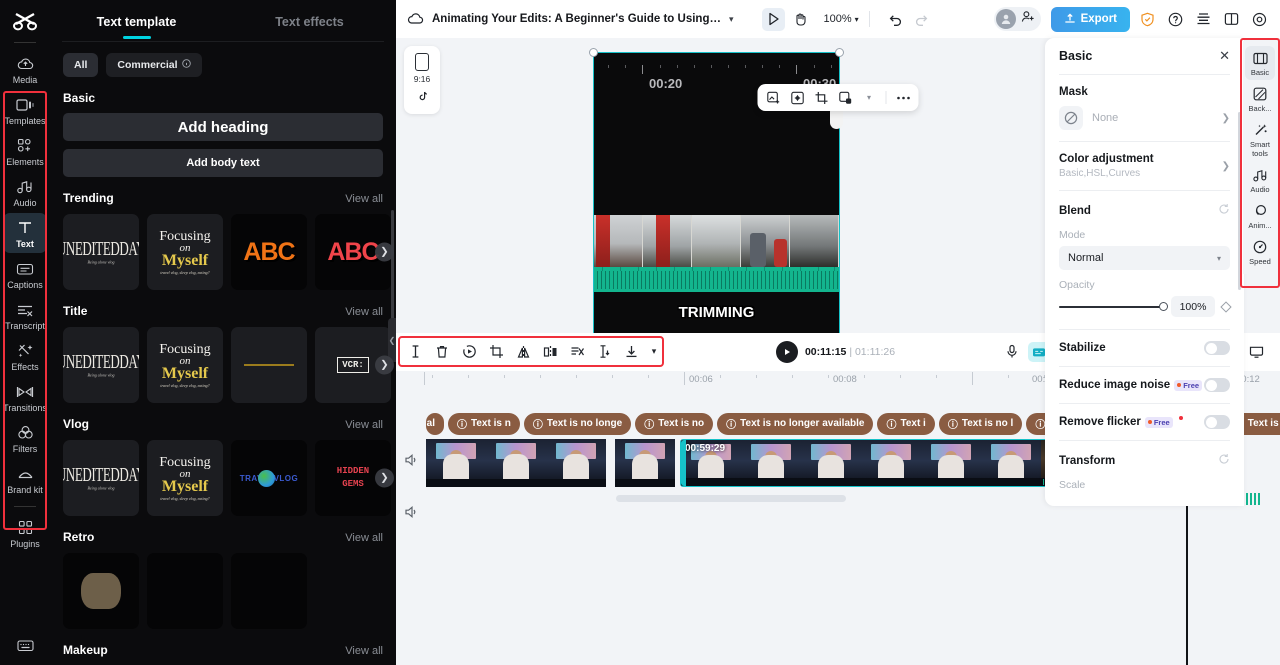 This screenshot has height=665, width=1280. Describe the element at coordinates (422, 80) in the screenshot. I see `aspect-ratio-card: 9:16` at that location.